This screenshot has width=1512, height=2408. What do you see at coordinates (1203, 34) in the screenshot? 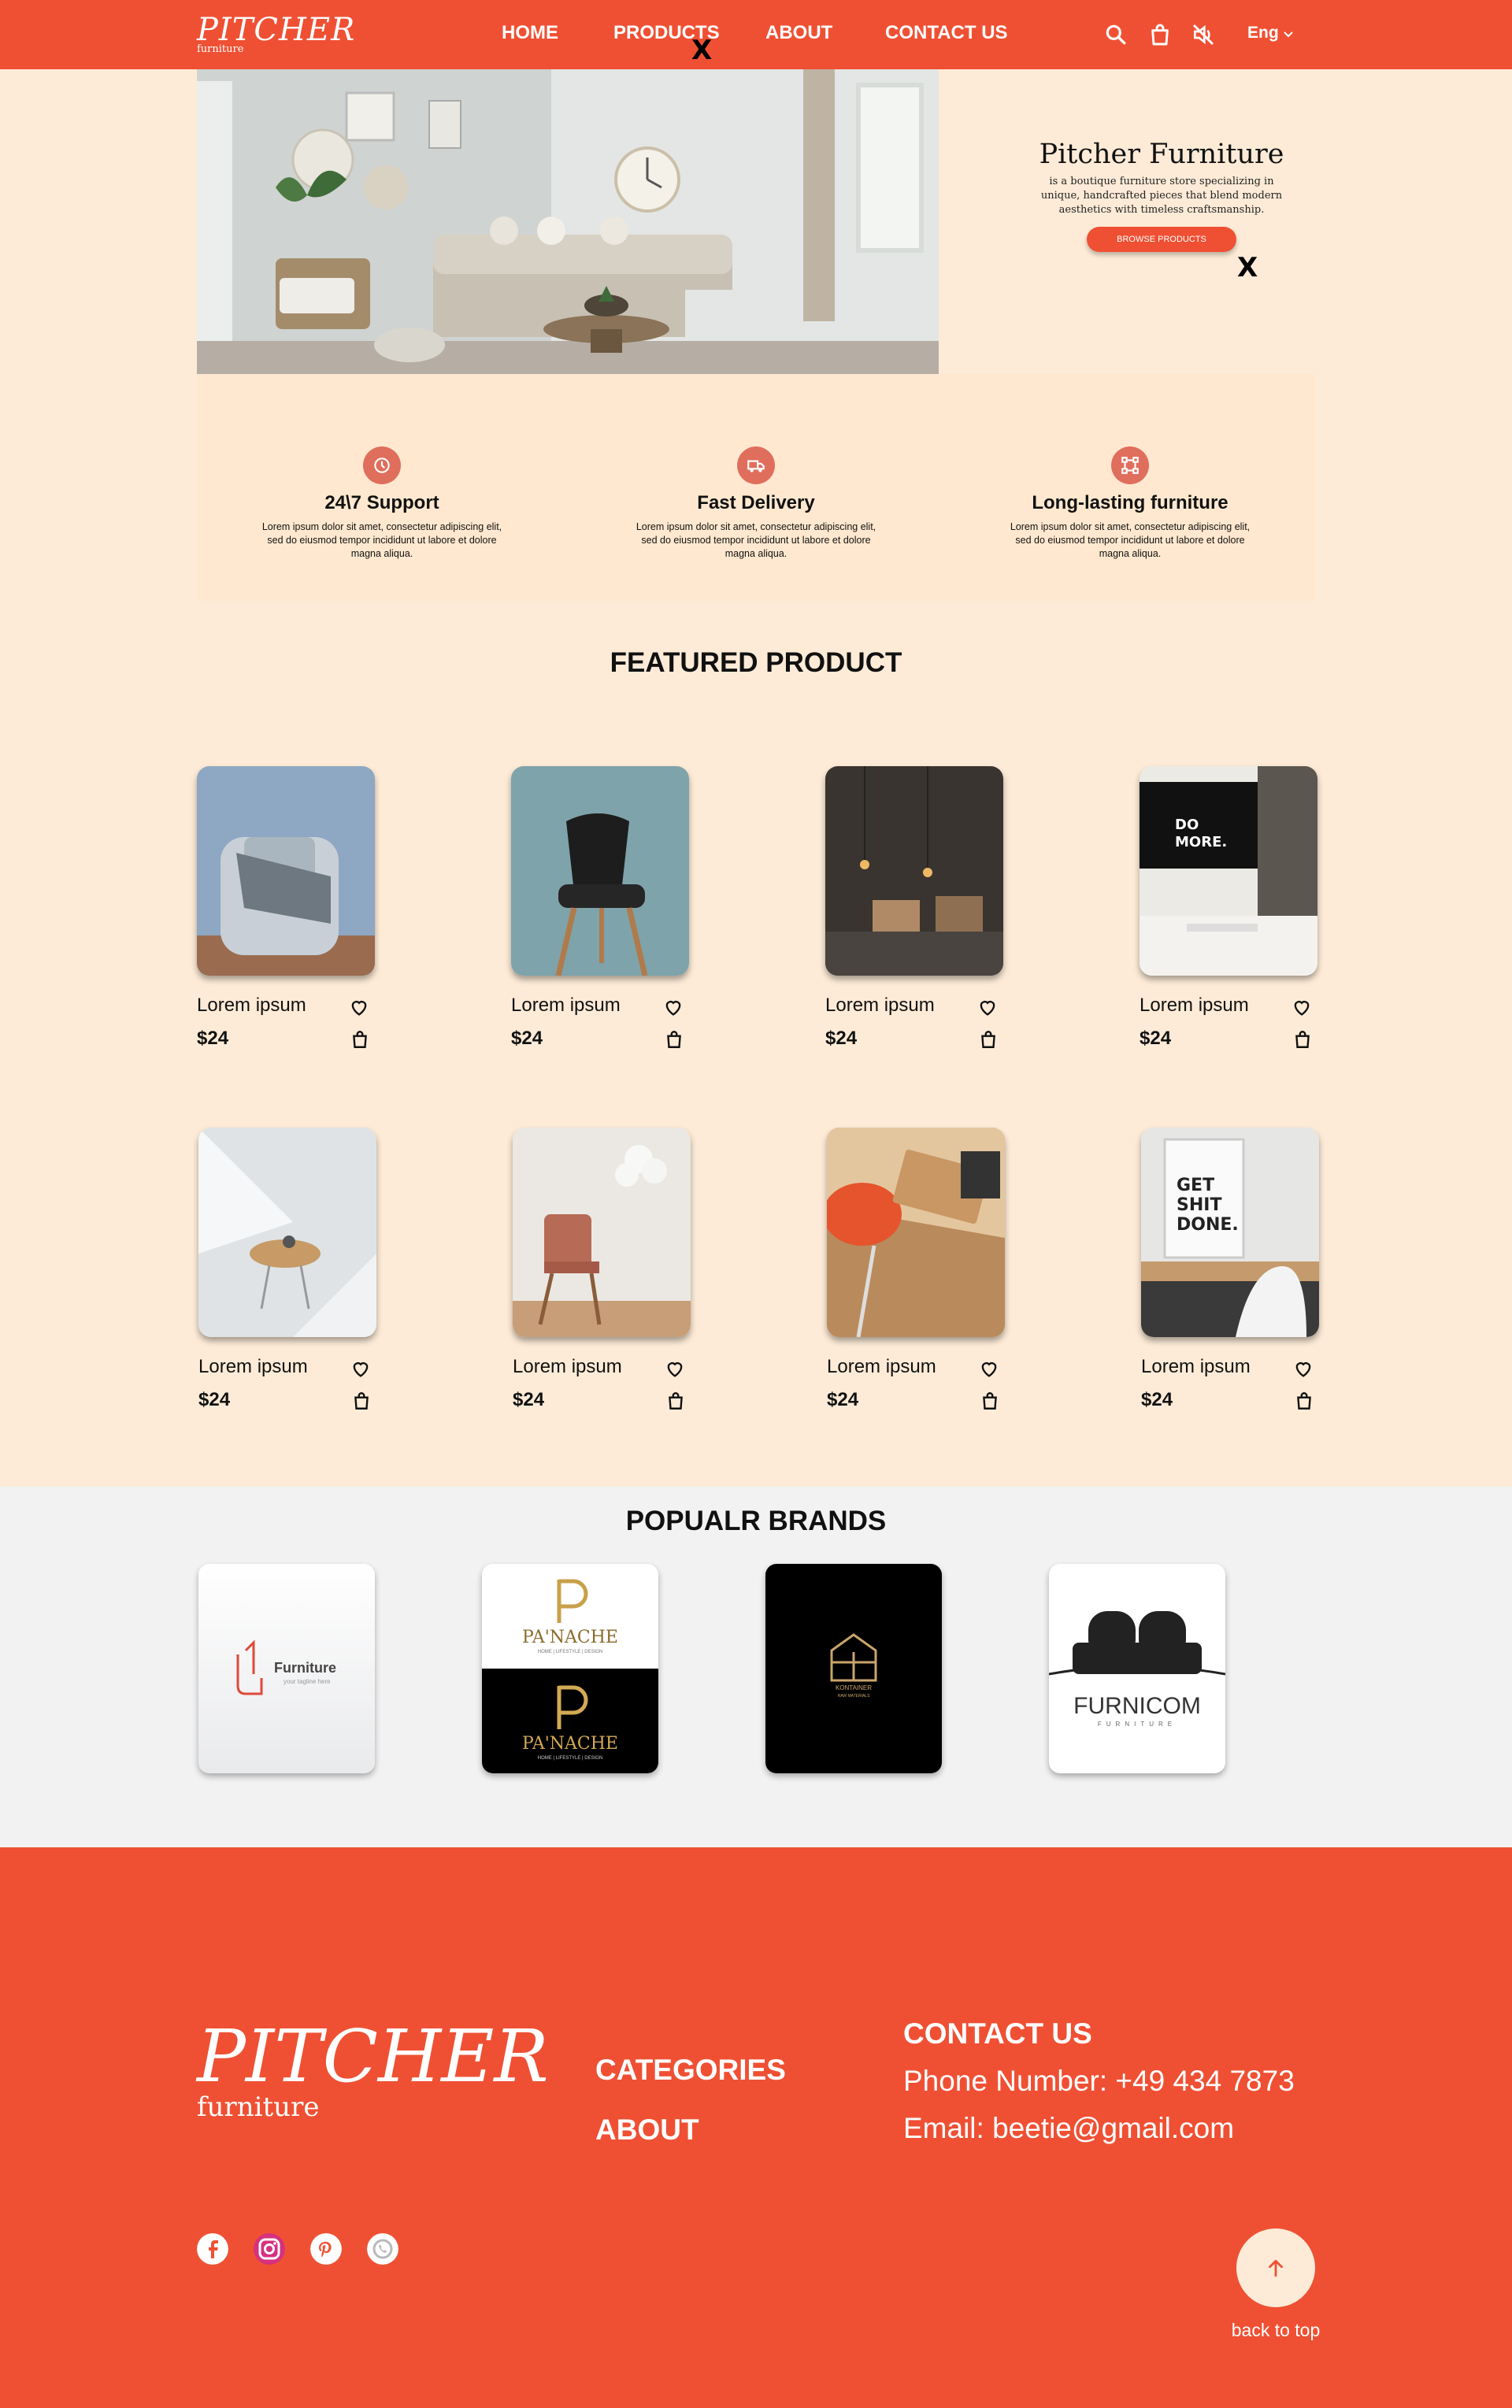
I see `mute-icon` at bounding box center [1203, 34].